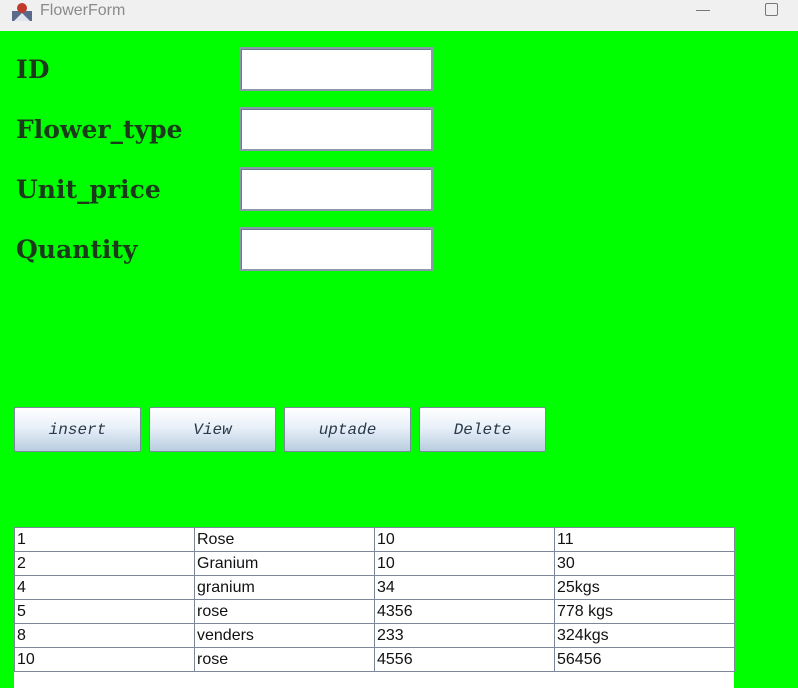  Describe the element at coordinates (482, 429) in the screenshot. I see `delete-button: Delete` at that location.